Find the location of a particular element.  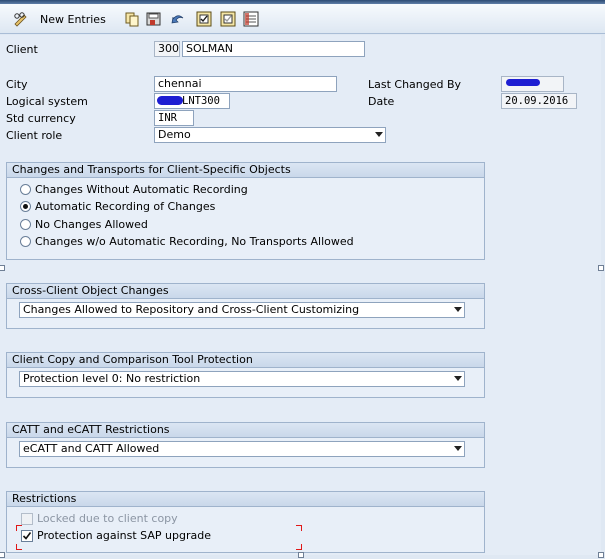

copy-protection-value: Protection level 0: No restriction is located at coordinates (112, 378).